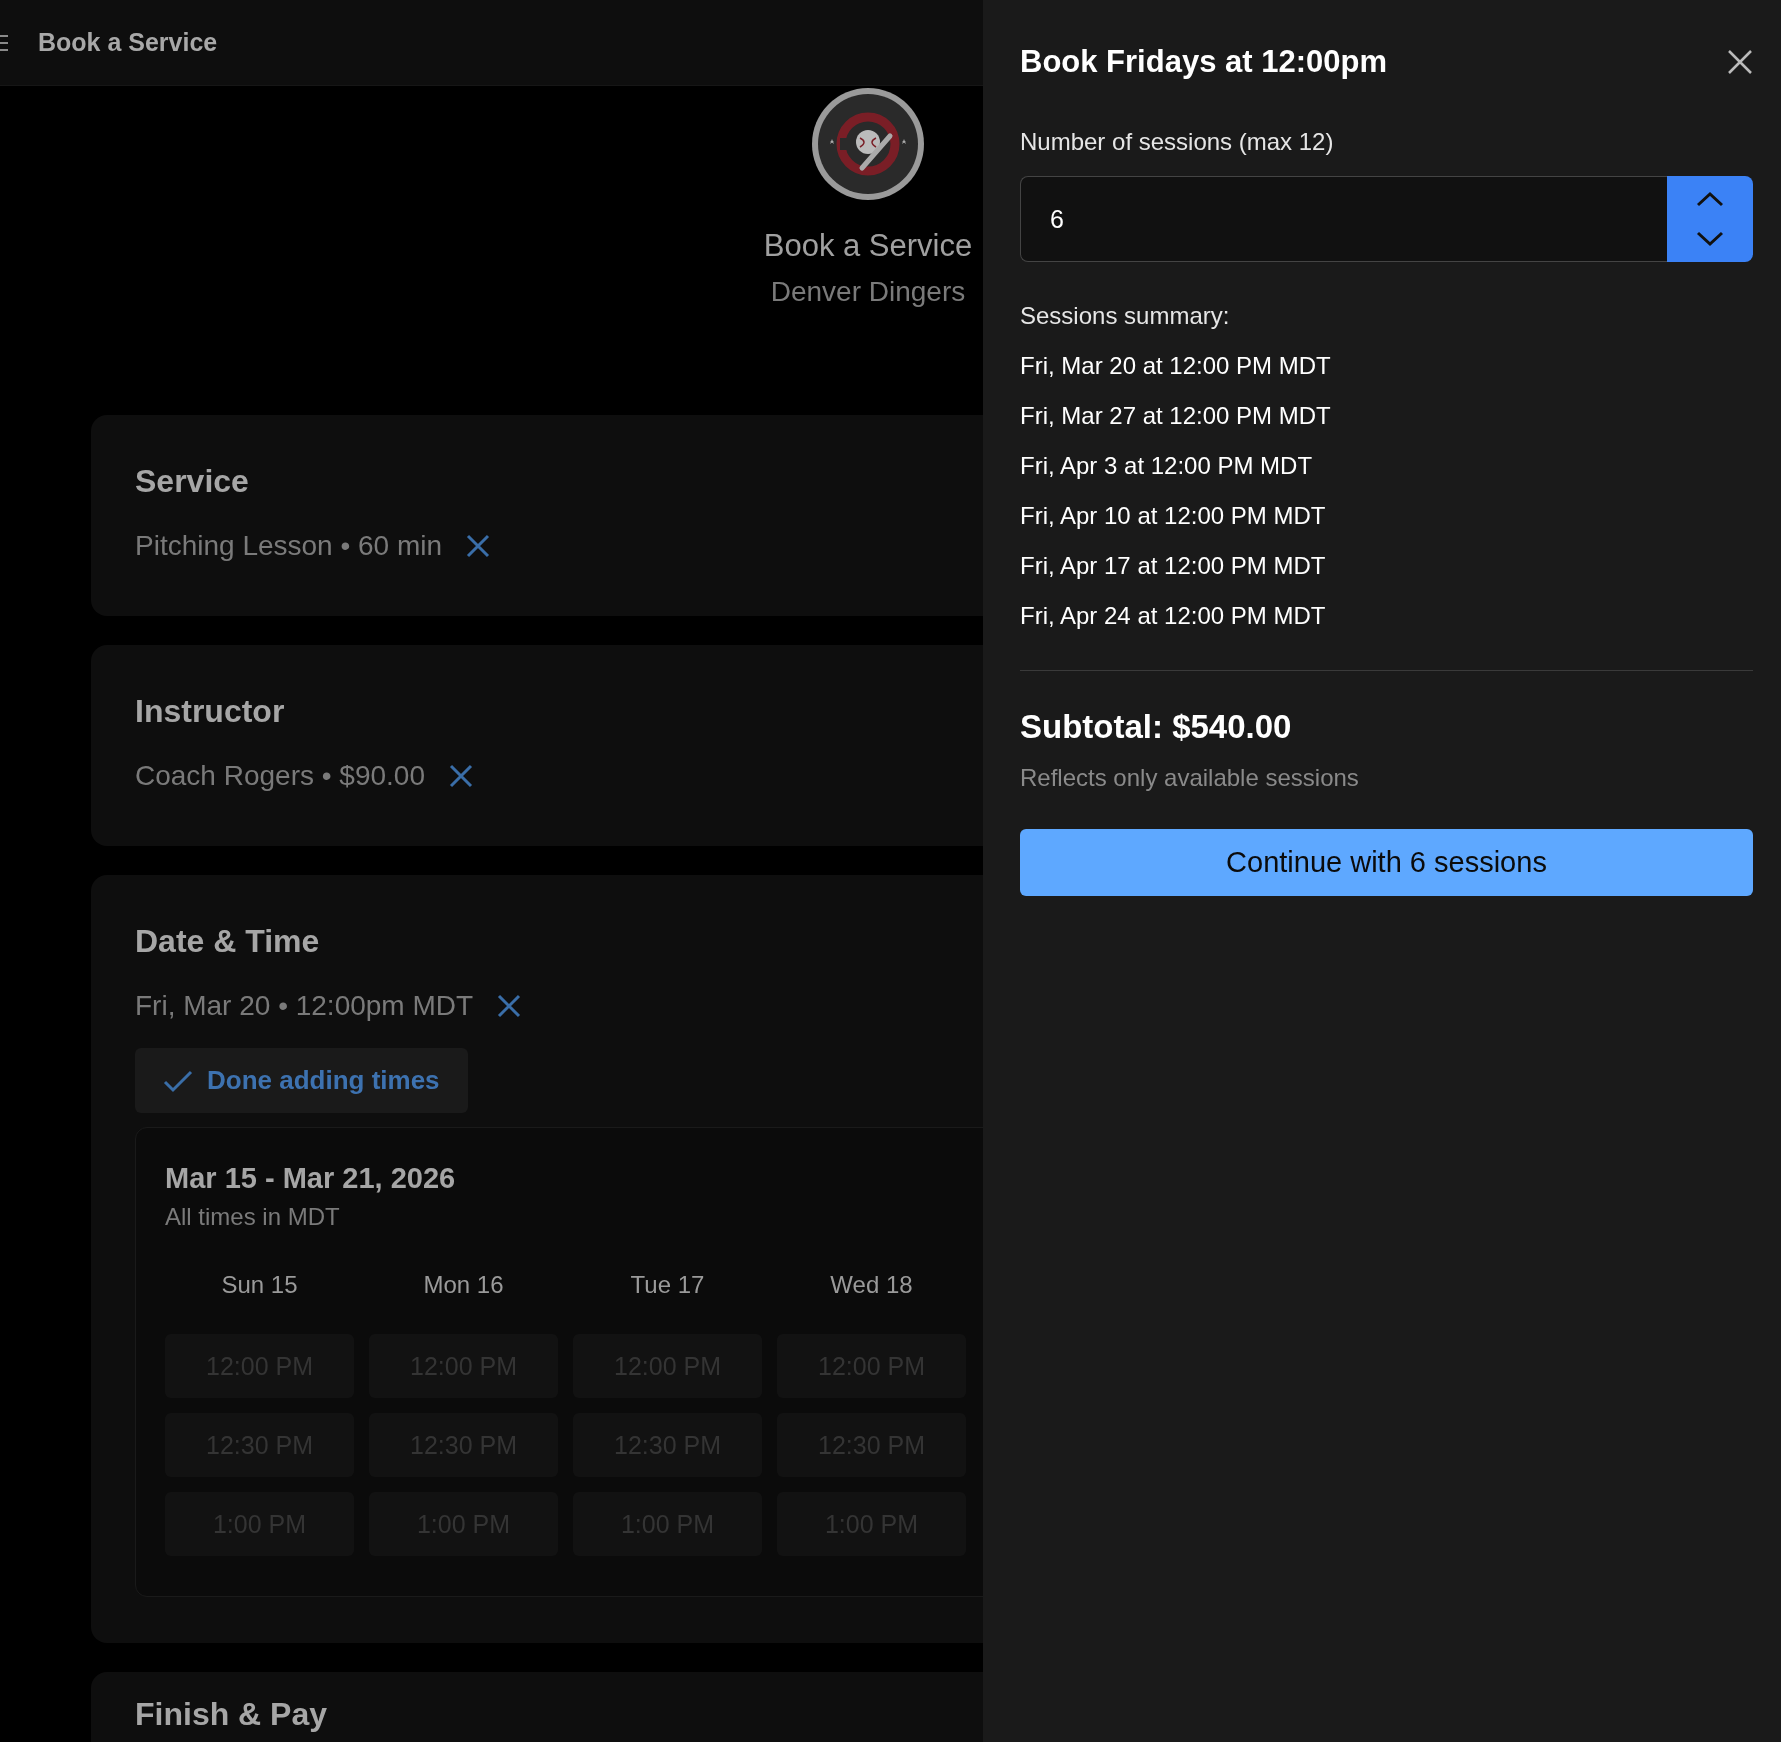  What do you see at coordinates (227, 941) in the screenshot?
I see `section-title: Date & Time` at bounding box center [227, 941].